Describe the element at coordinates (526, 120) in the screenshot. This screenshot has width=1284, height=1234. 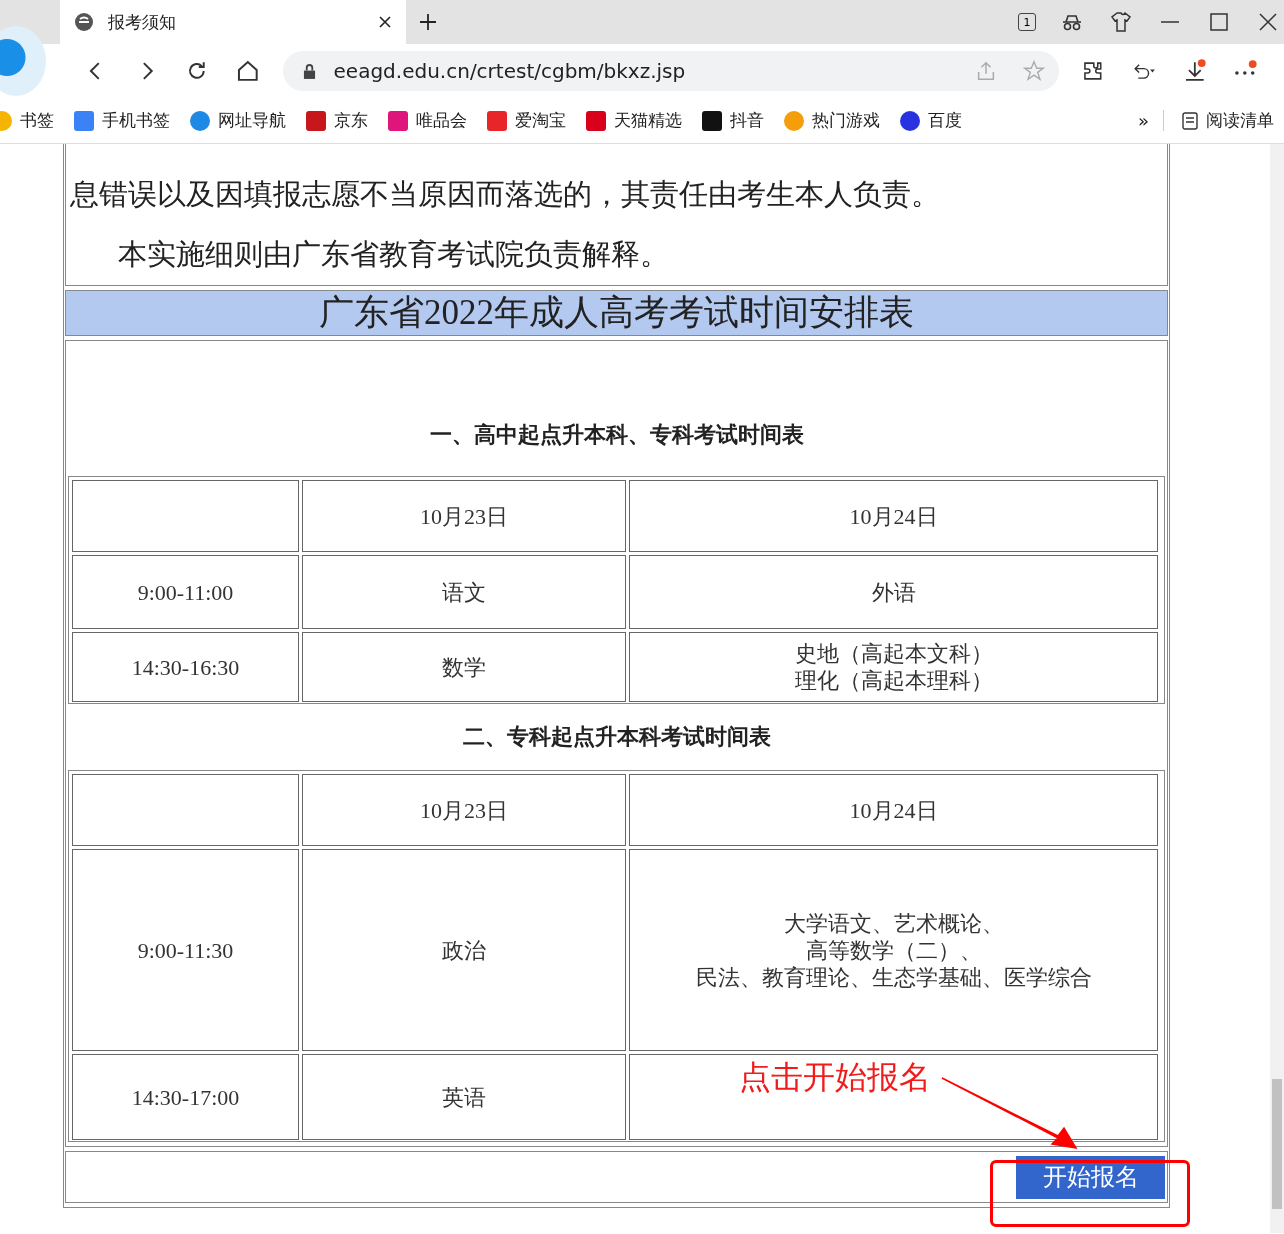
I see `bookmark-item: 爱淘宝` at that location.